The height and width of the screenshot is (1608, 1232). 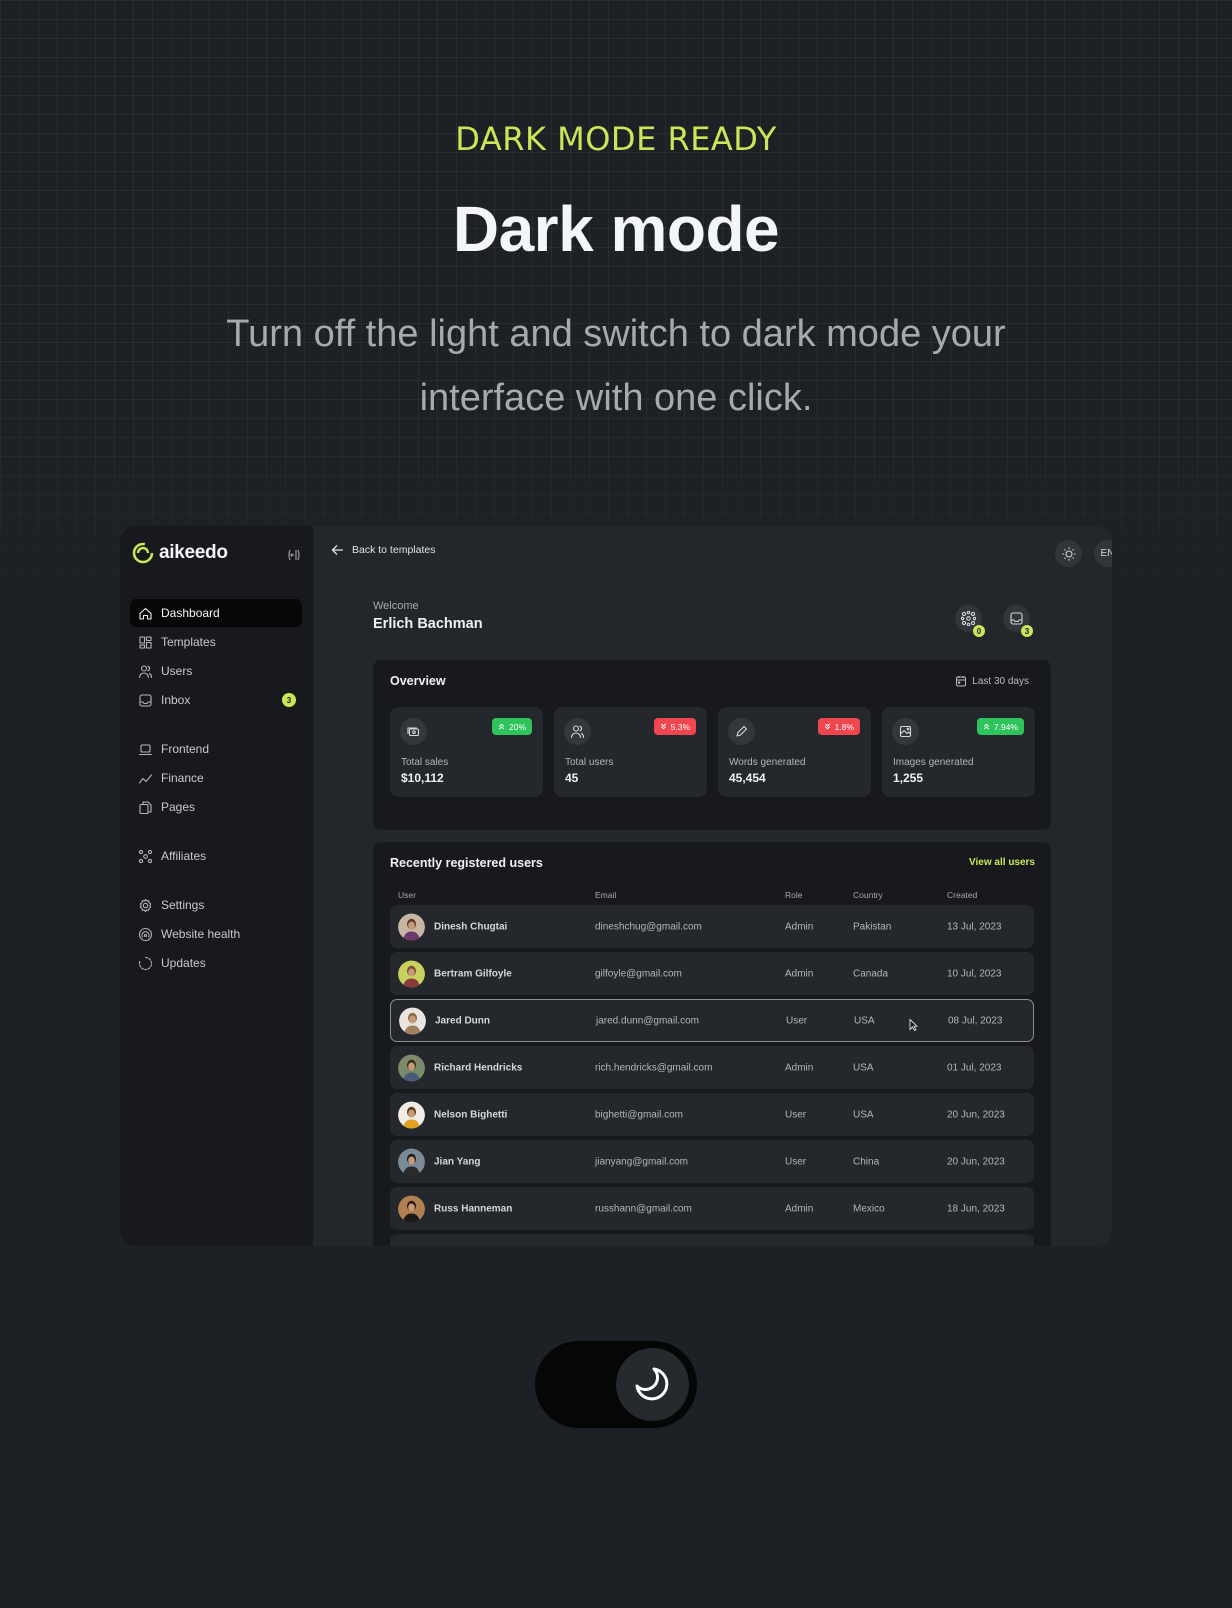 I want to click on sidebar-item-inbox: Inbox 3, so click(x=216, y=700).